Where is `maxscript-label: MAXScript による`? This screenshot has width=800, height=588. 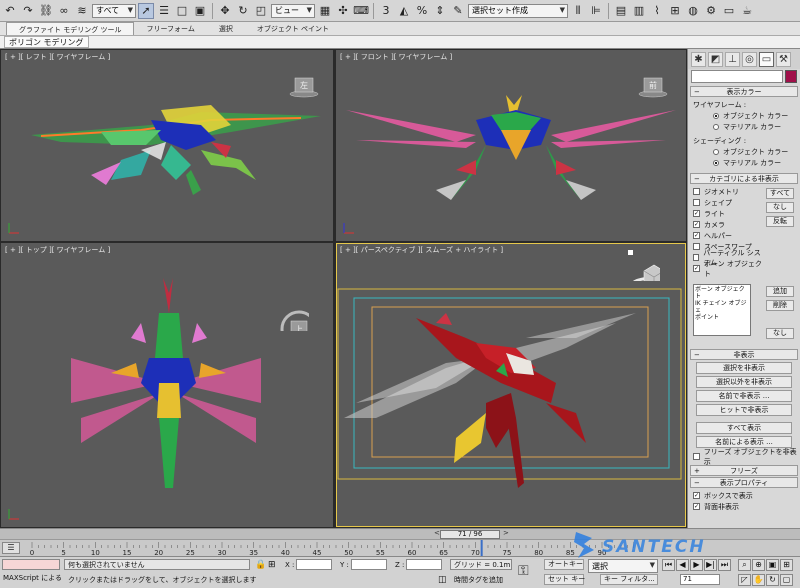
maxscript-label: MAXScript による is located at coordinates (32, 578).